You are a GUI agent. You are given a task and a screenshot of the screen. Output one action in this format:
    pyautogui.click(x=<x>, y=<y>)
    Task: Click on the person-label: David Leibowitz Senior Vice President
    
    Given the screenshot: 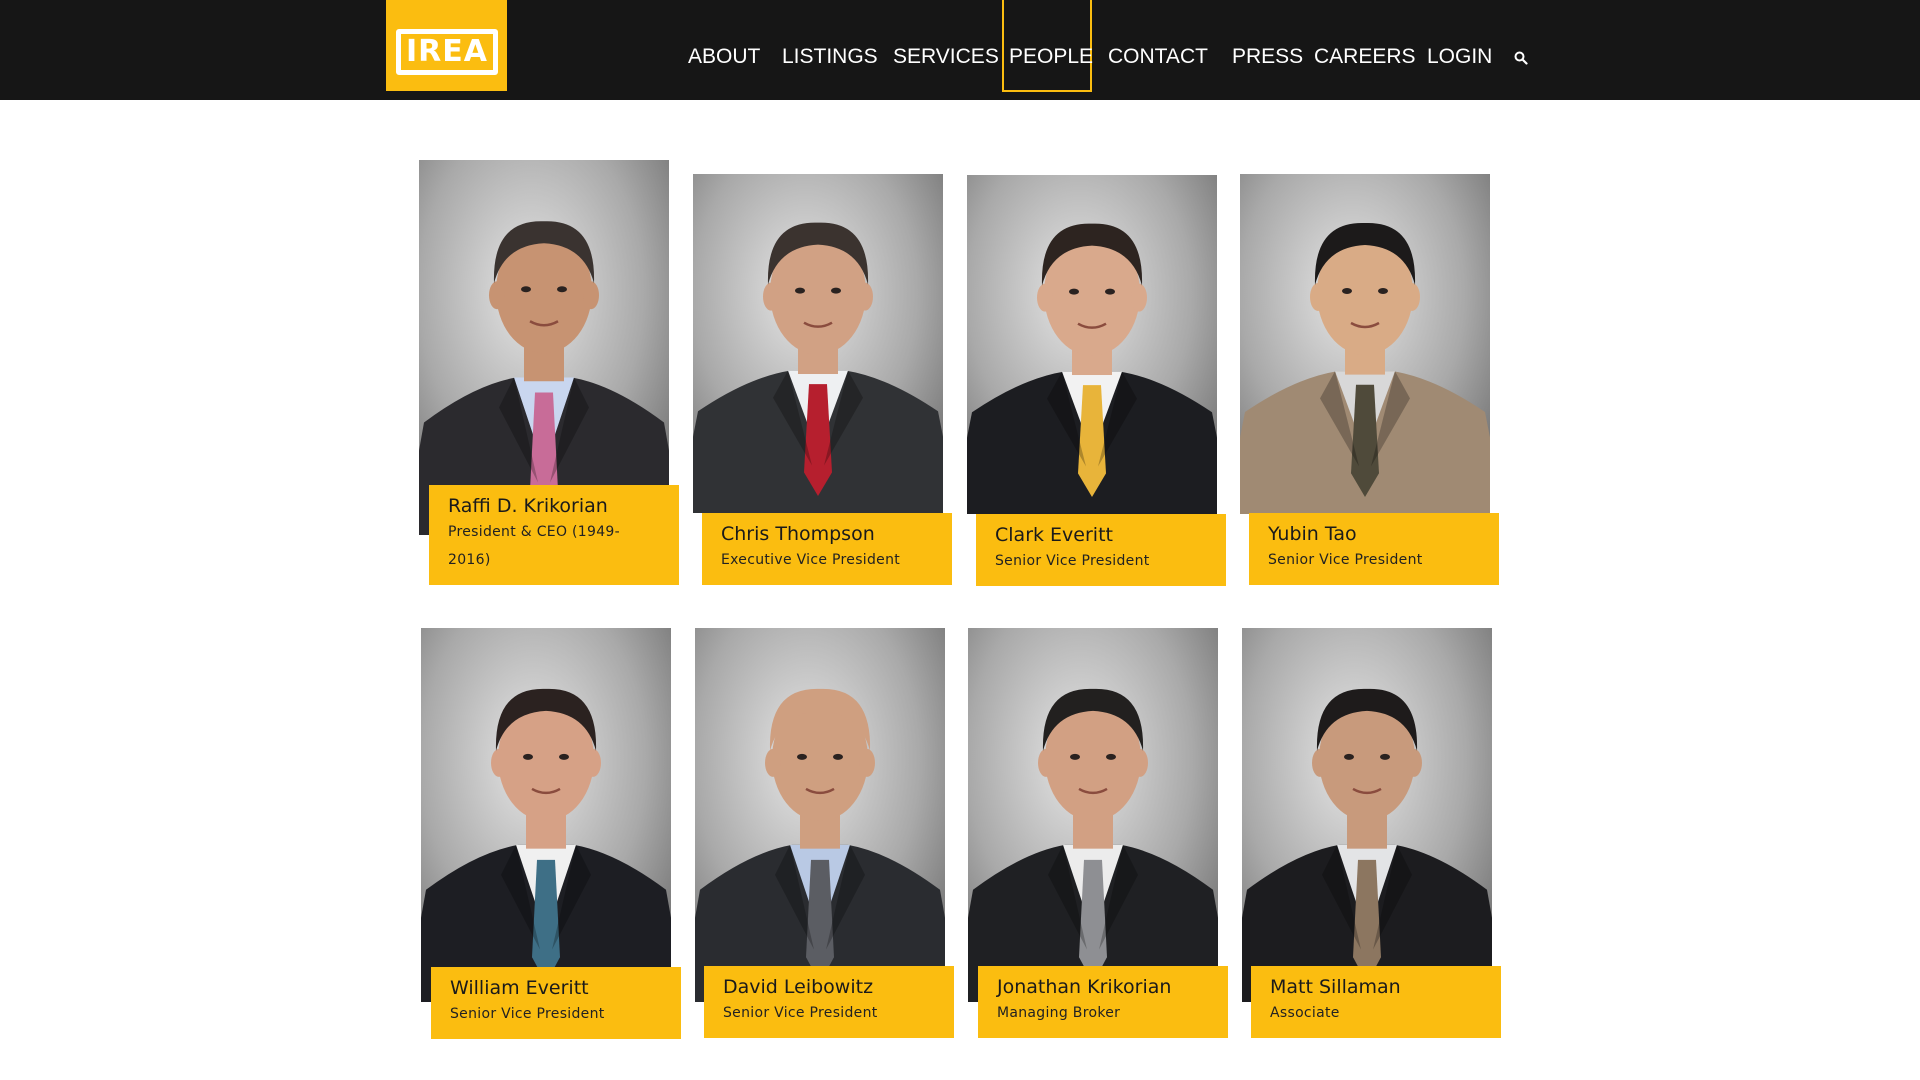 What is the action you would take?
    pyautogui.click(x=829, y=1002)
    